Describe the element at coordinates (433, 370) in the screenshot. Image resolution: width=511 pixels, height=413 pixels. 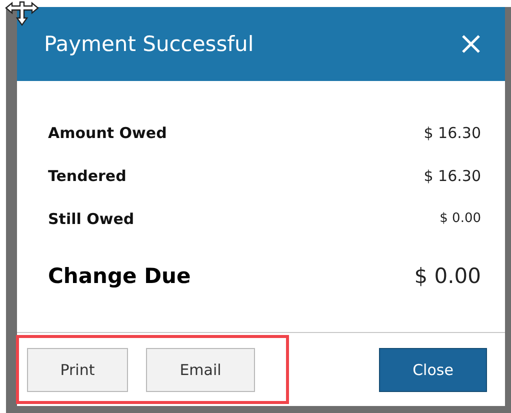
I see `close-button: Close` at that location.